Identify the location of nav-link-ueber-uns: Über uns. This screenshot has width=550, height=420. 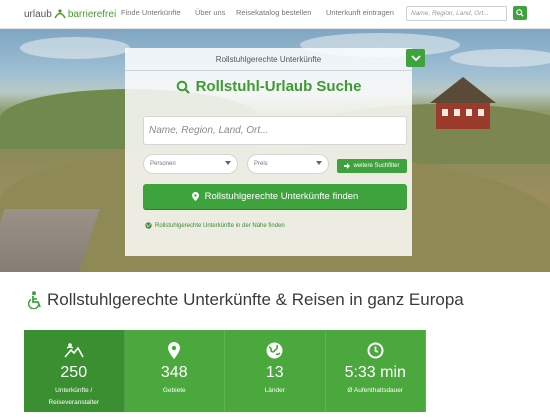
(210, 12).